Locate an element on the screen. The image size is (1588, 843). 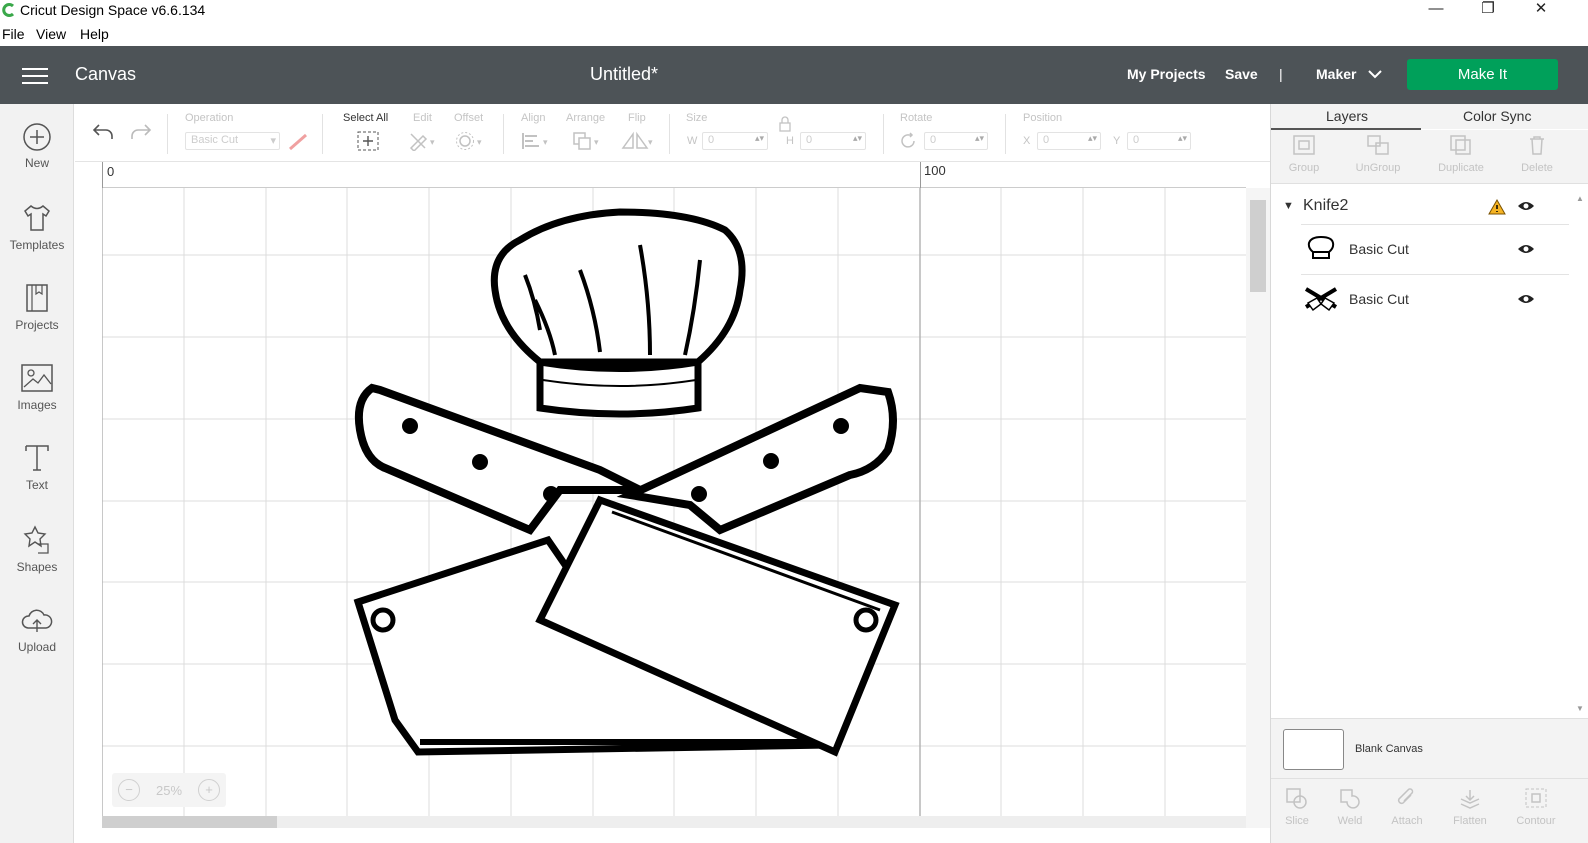
layer-group-name: Knife2 is located at coordinates (1326, 205).